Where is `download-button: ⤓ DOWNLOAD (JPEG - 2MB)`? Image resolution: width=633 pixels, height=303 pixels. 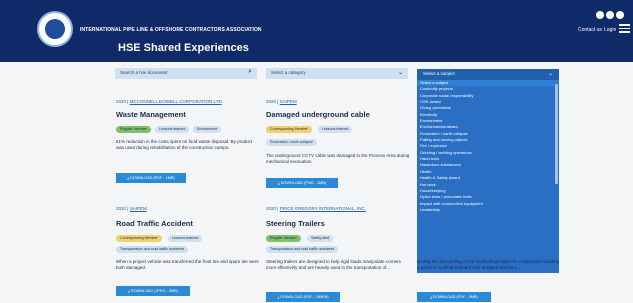
download-button: ⤓ DOWNLOAD (JPEG - 2MB) is located at coordinates (153, 291).